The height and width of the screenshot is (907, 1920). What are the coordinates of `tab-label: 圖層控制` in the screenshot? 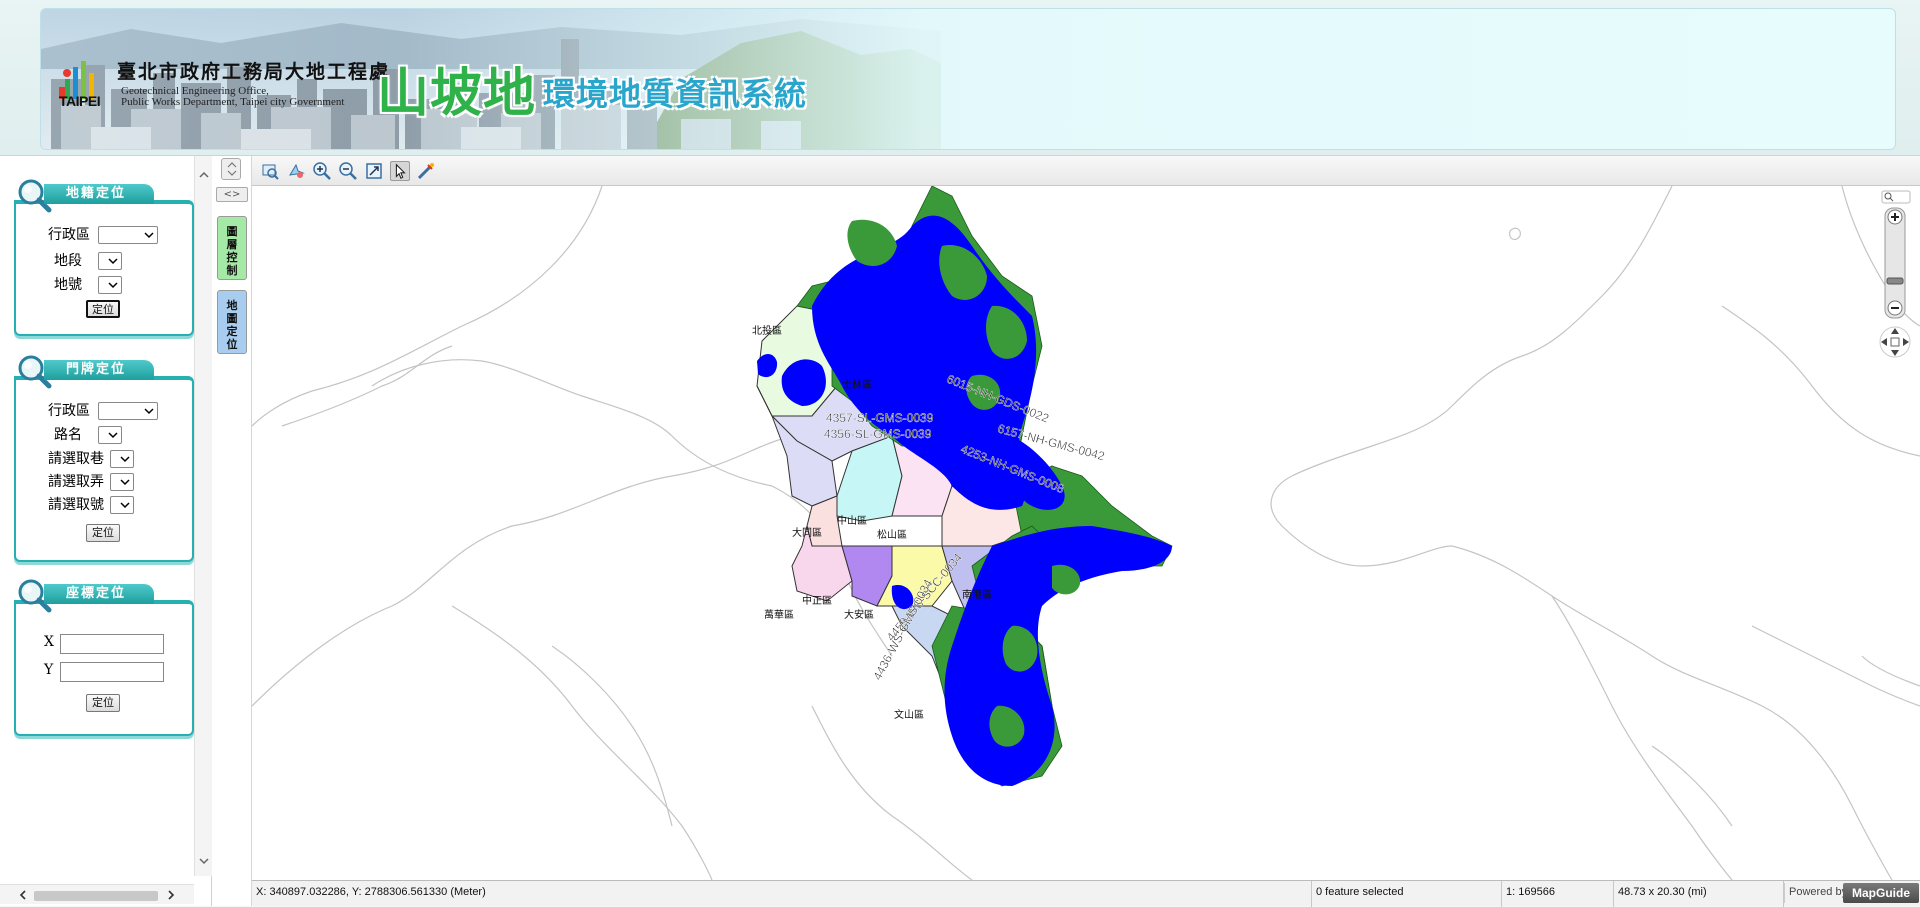 It's located at (232, 251).